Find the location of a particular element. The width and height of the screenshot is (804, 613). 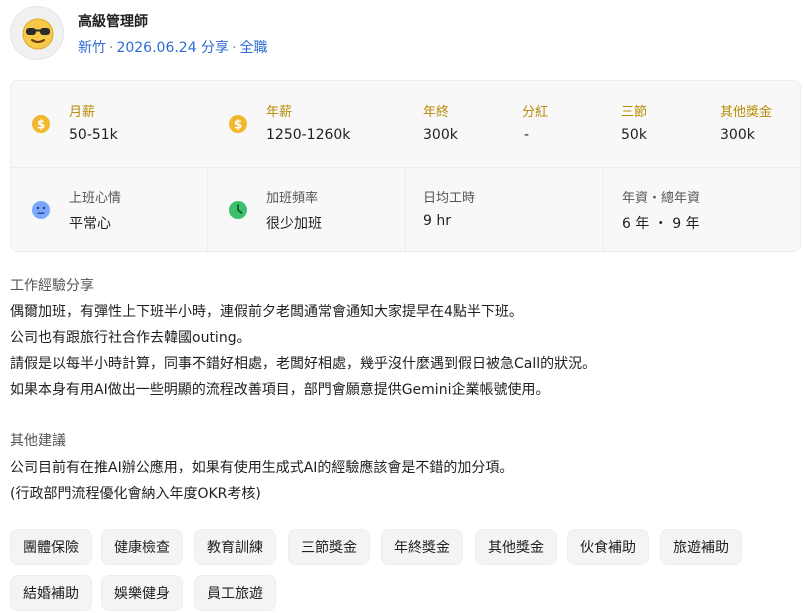

avatar is located at coordinates (37, 33).